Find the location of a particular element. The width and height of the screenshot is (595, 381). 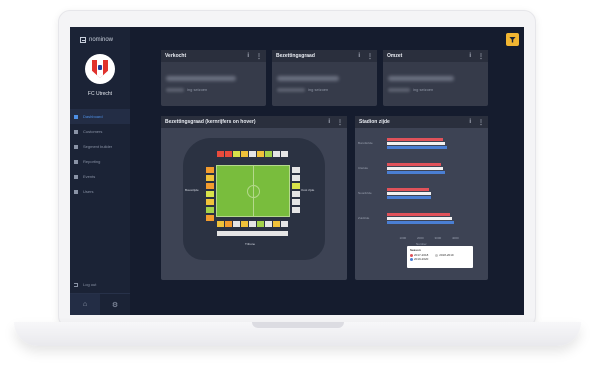

category-label: Bunnikzide is located at coordinates (365, 143).